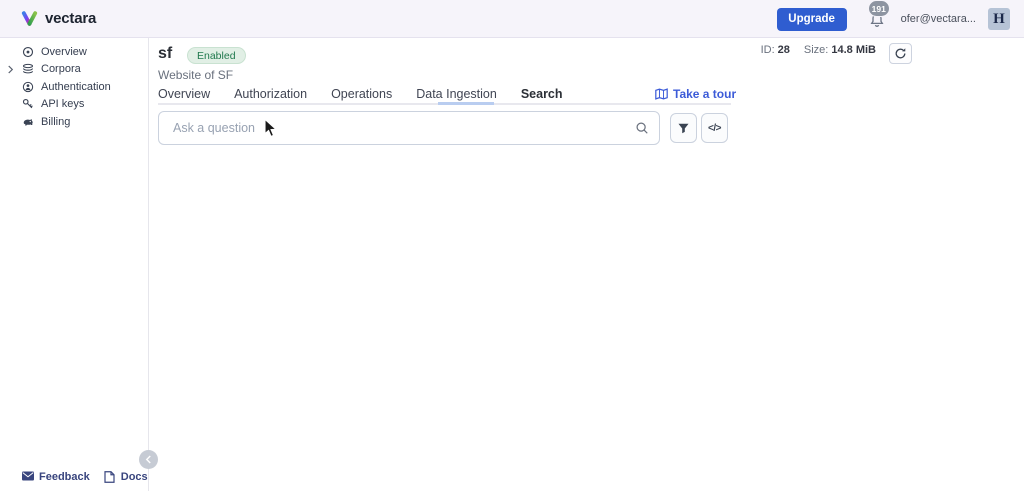 The width and height of the screenshot is (1024, 491). What do you see at coordinates (29, 18) in the screenshot?
I see `vectara-v-icon` at bounding box center [29, 18].